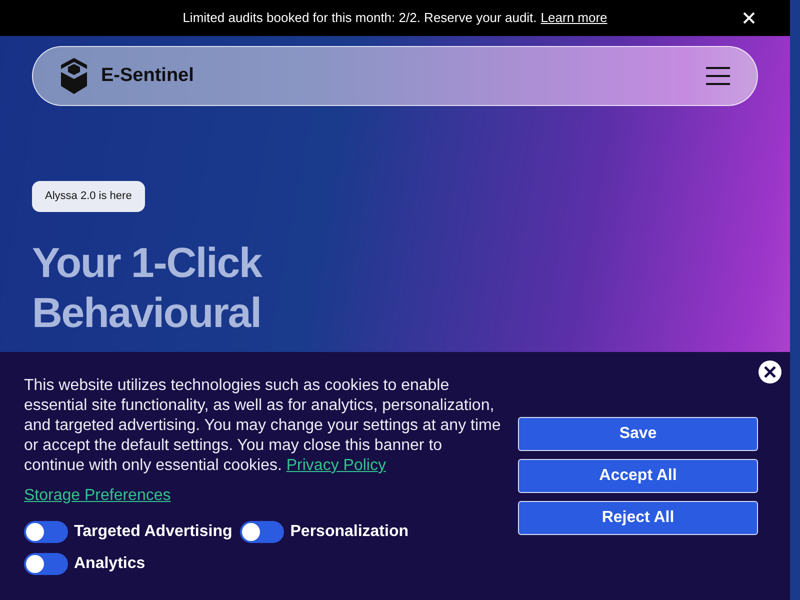 The width and height of the screenshot is (800, 600). Describe the element at coordinates (718, 76) in the screenshot. I see `menu-icon` at that location.